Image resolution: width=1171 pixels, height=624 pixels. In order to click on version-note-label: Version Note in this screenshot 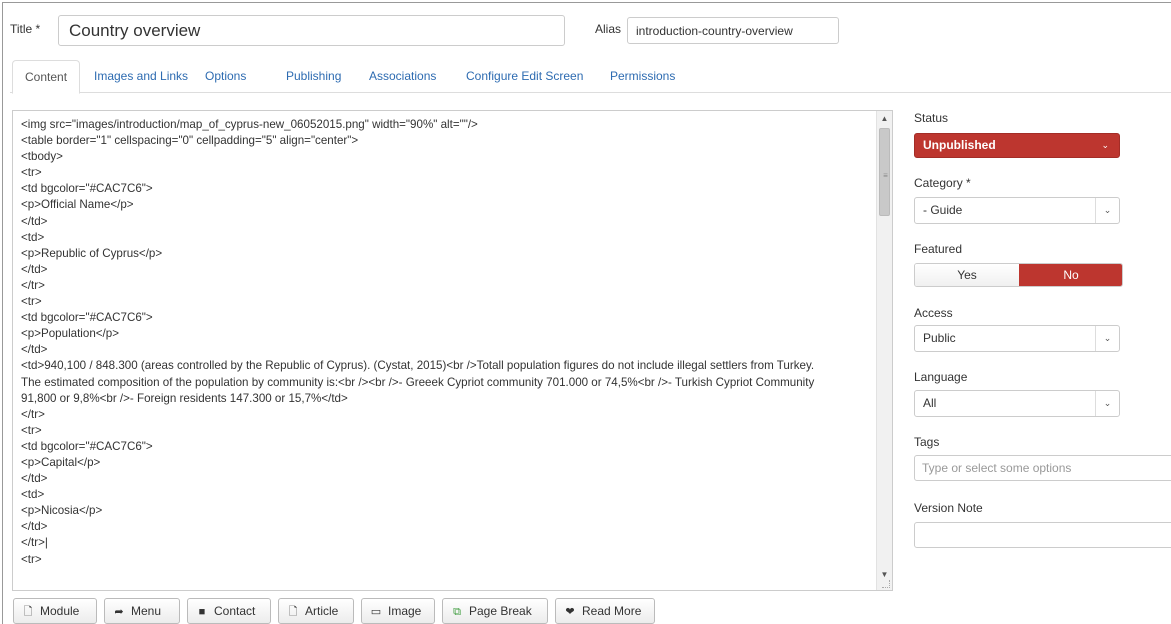, I will do `click(948, 508)`.